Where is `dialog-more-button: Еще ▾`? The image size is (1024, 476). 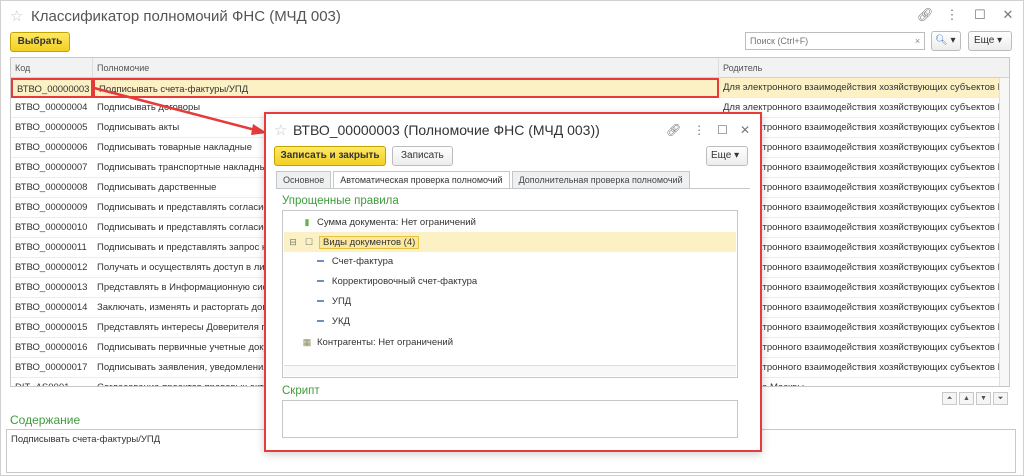
dialog-more-button: Еще ▾ is located at coordinates (727, 156).